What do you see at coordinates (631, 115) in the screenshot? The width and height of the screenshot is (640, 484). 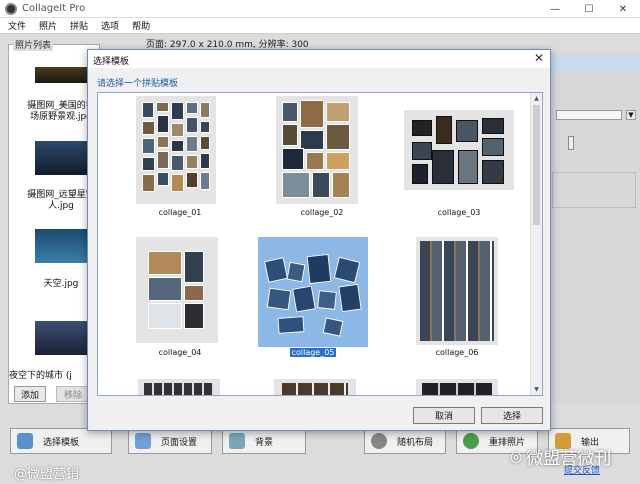 I see `chevron-down-icon: ▼` at bounding box center [631, 115].